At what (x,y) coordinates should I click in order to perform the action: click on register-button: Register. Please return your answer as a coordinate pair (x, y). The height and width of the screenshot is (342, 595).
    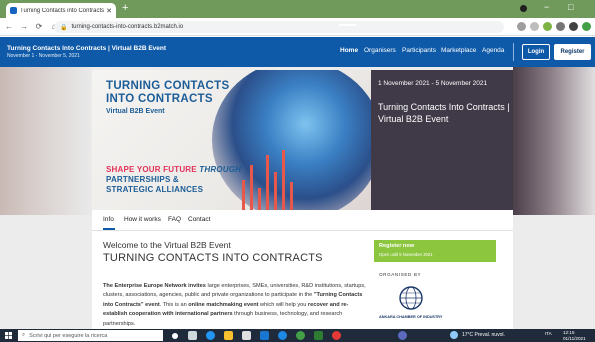
    Looking at the image, I should click on (572, 52).